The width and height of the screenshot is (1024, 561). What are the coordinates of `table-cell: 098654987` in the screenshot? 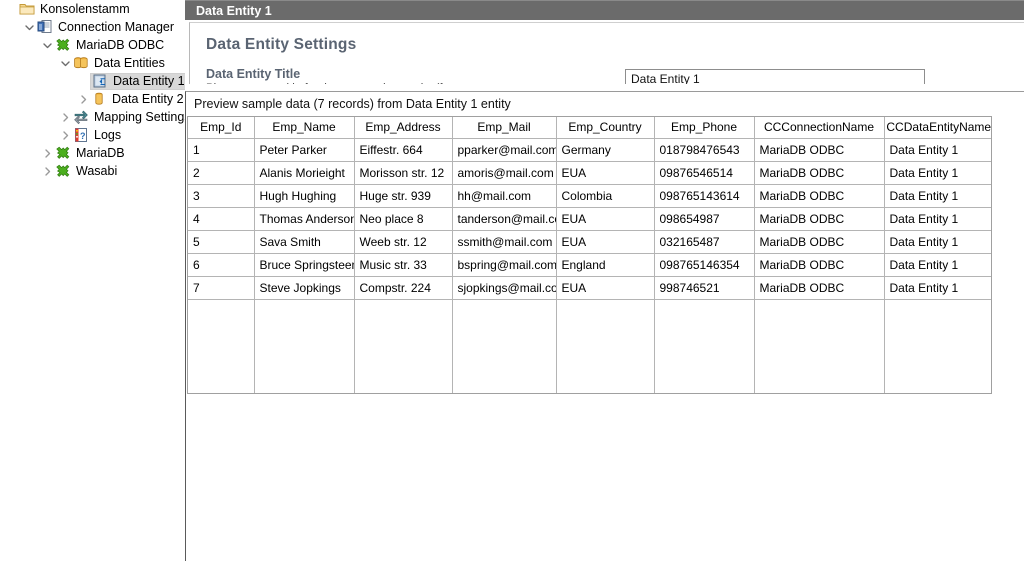 It's located at (704, 219).